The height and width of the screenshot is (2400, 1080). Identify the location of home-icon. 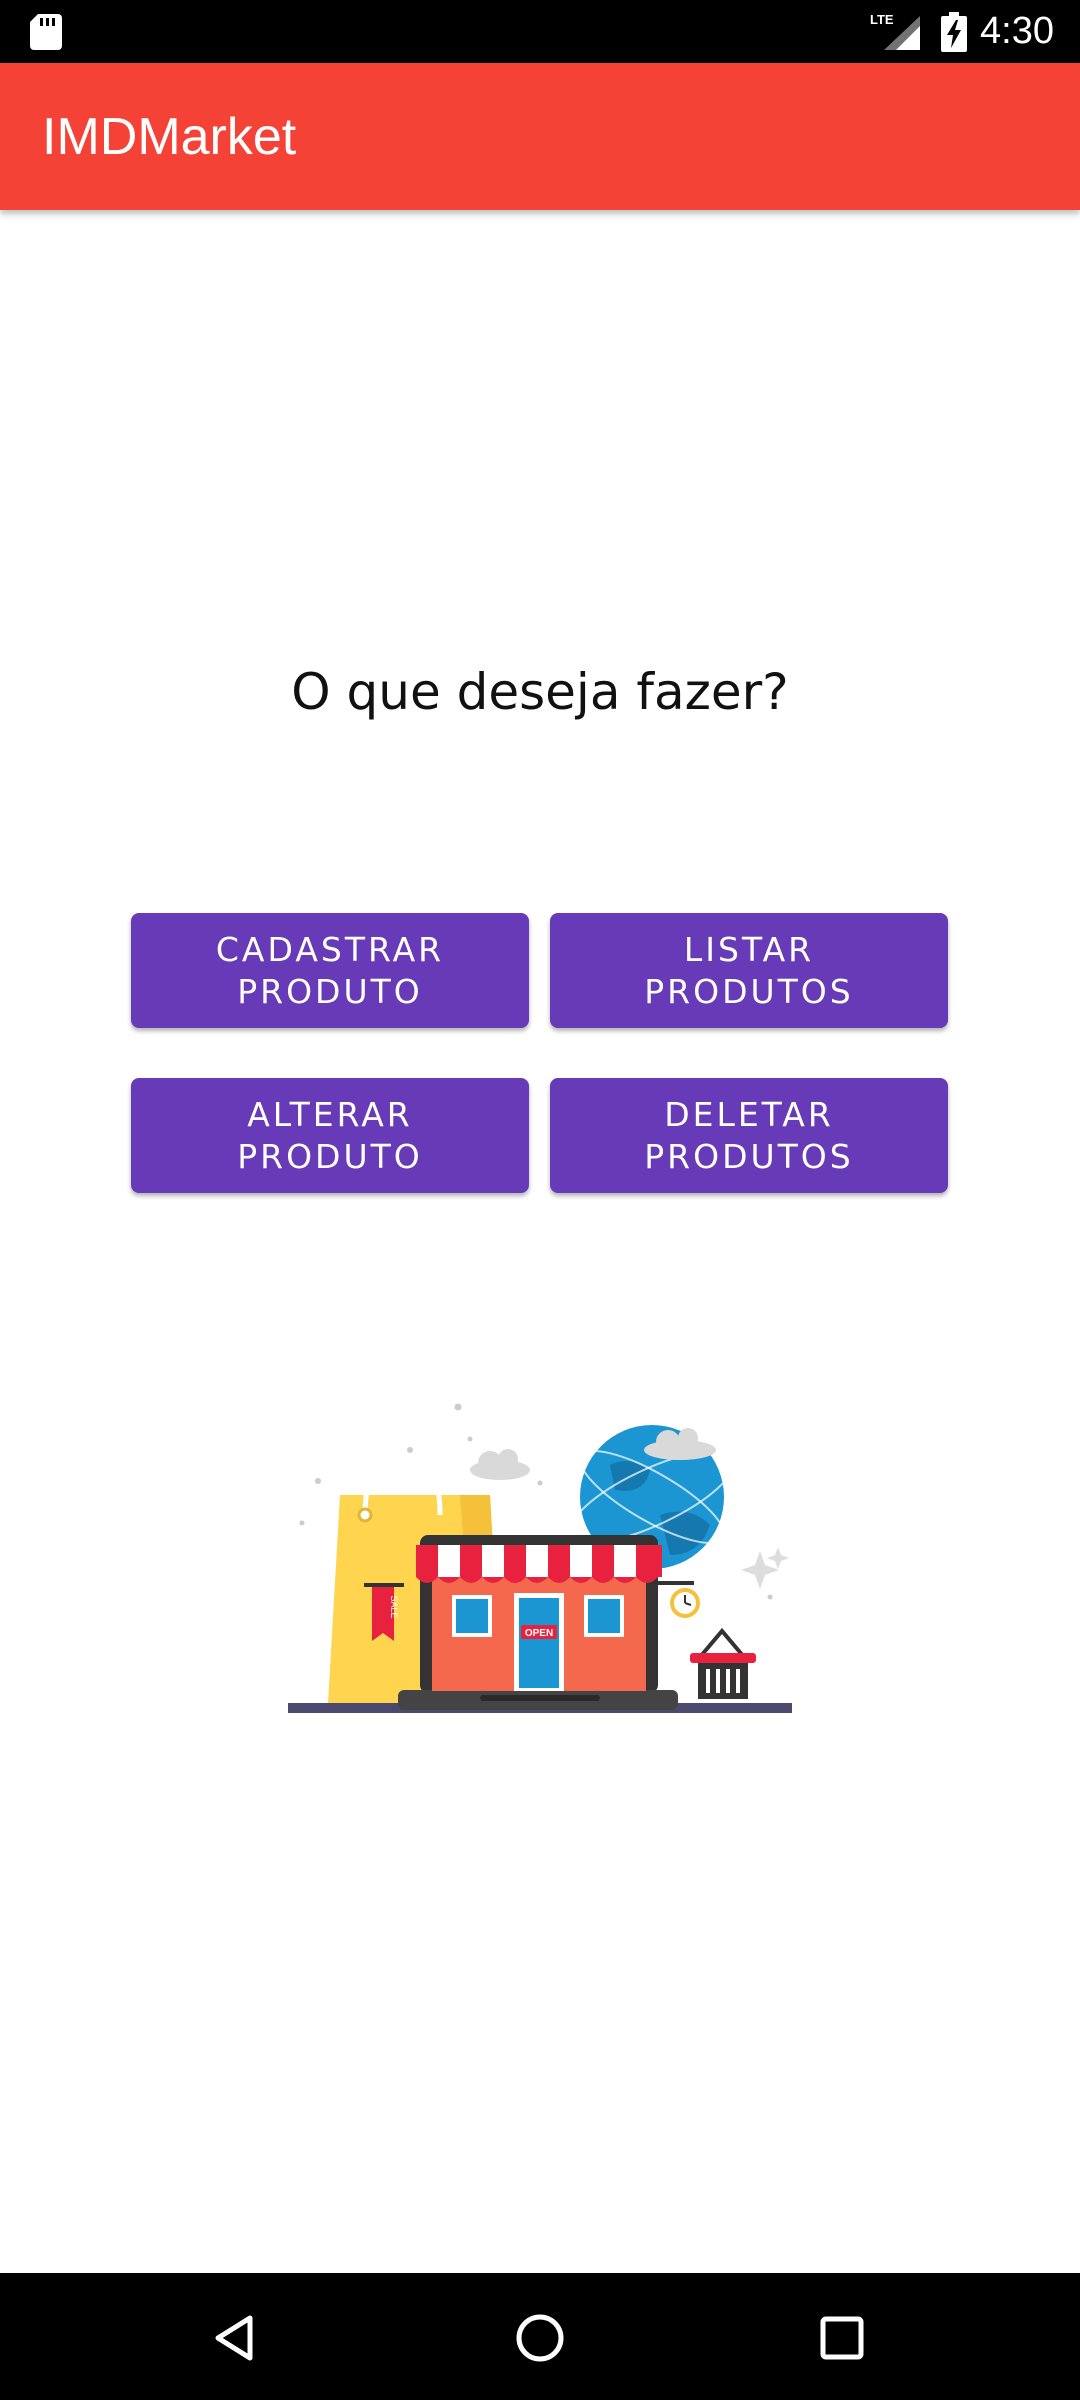
(540, 2338).